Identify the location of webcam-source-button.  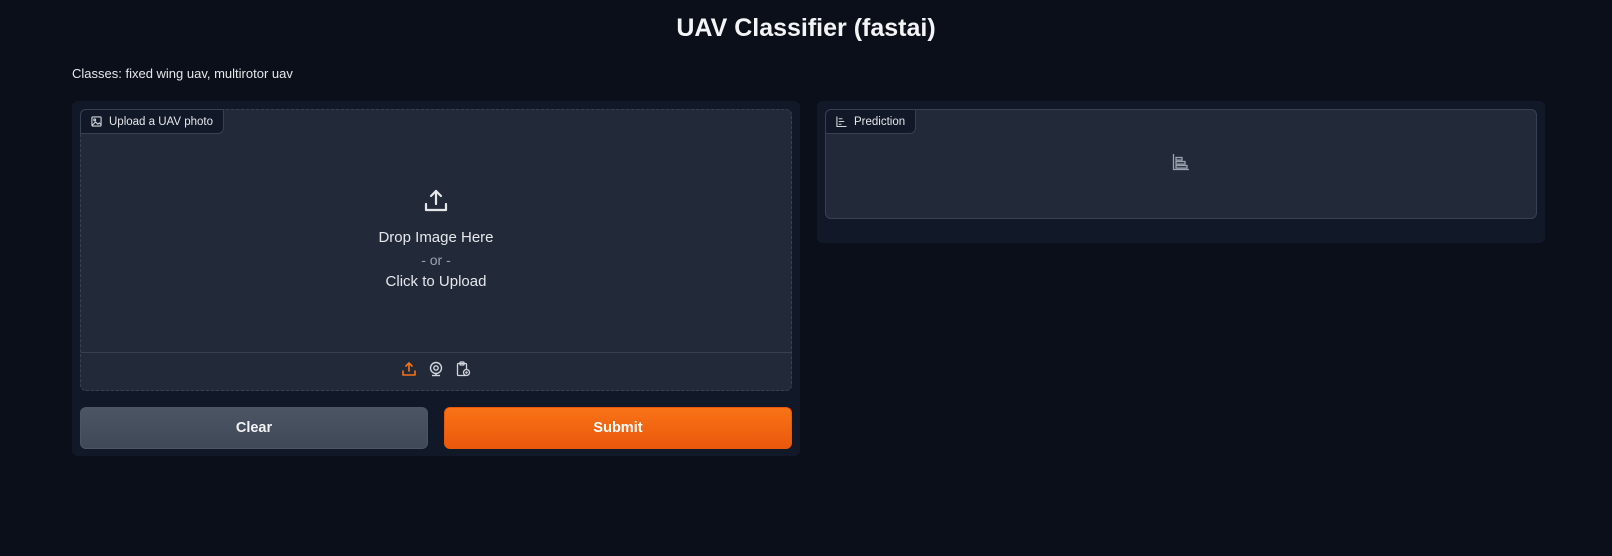
(436, 371).